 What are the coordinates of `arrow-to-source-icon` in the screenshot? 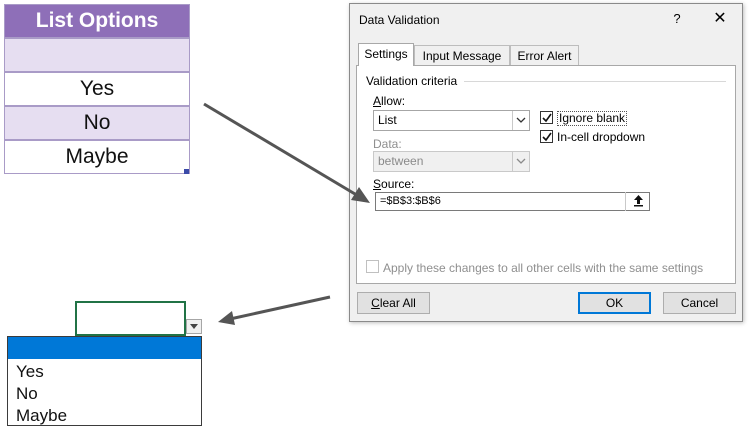 It's located at (286, 152).